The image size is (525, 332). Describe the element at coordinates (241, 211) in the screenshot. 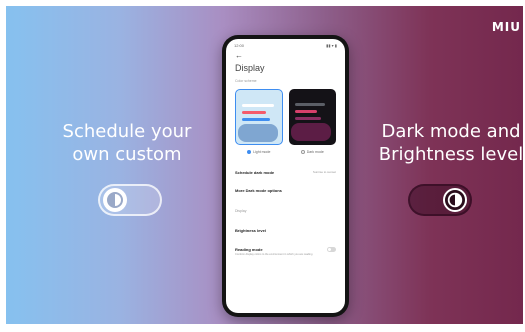

I see `display-group-caption: Display` at that location.